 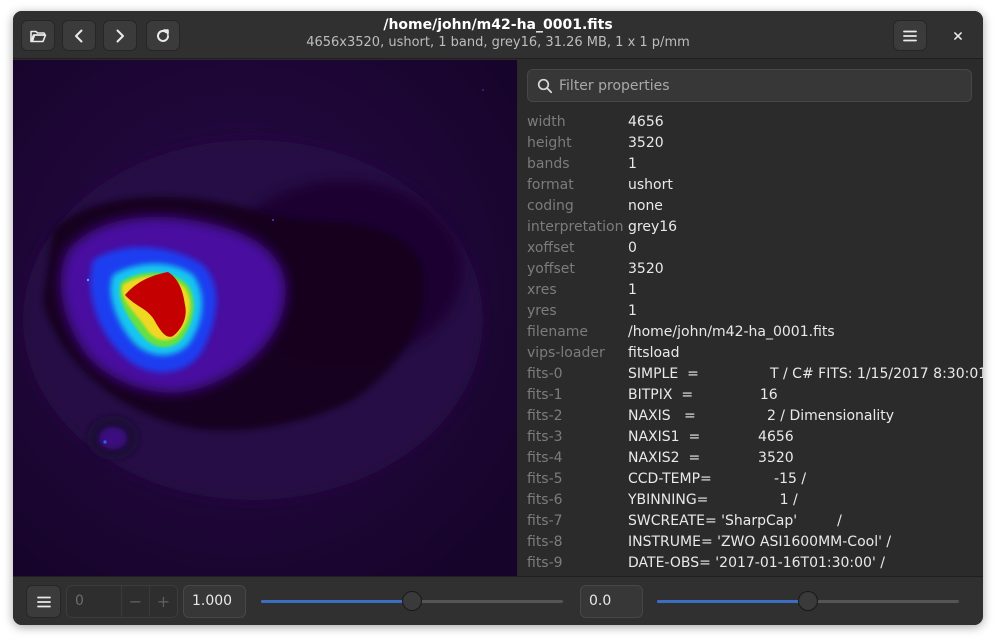 I want to click on property-key: yres, so click(x=542, y=311).